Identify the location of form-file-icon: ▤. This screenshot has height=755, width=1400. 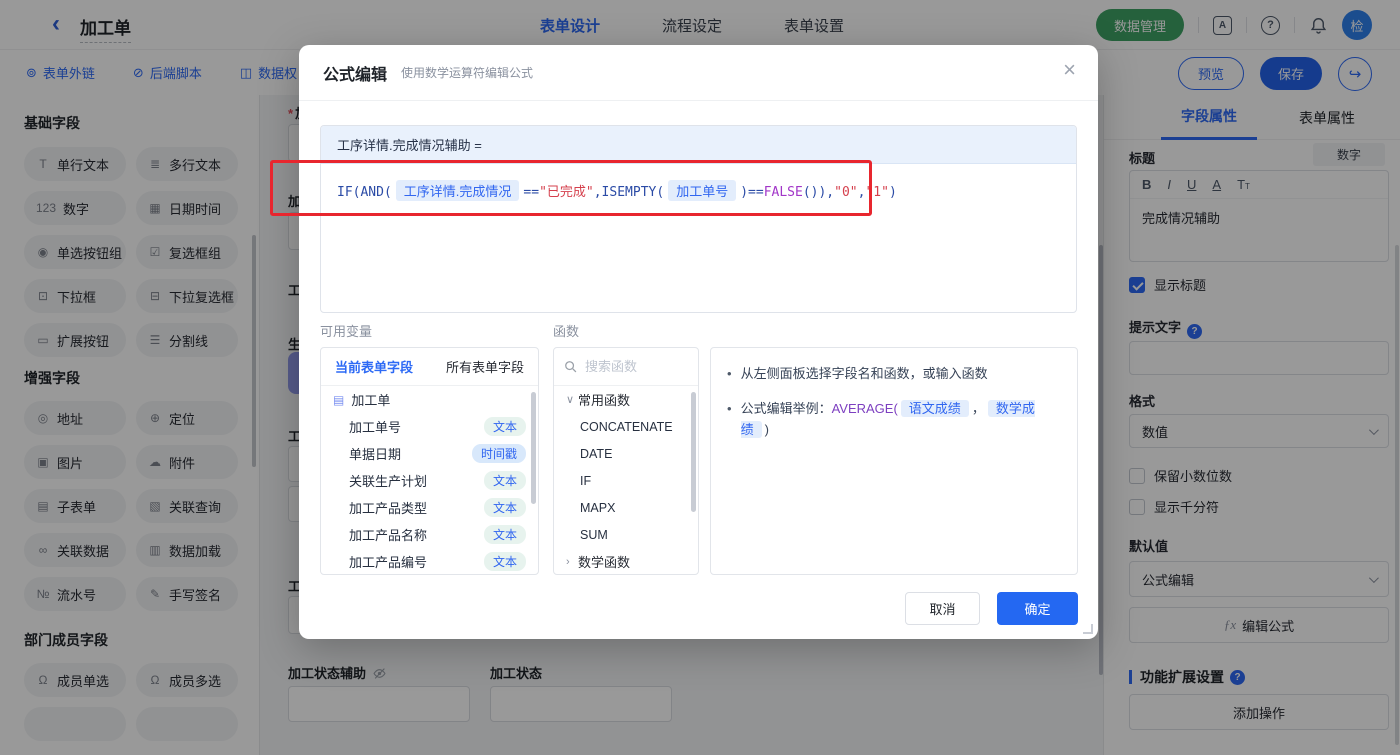
(339, 399).